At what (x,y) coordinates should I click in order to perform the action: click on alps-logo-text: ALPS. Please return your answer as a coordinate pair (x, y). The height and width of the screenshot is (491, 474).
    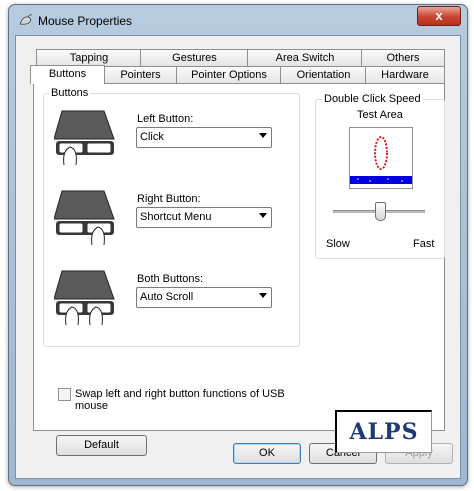
    Looking at the image, I should click on (384, 432).